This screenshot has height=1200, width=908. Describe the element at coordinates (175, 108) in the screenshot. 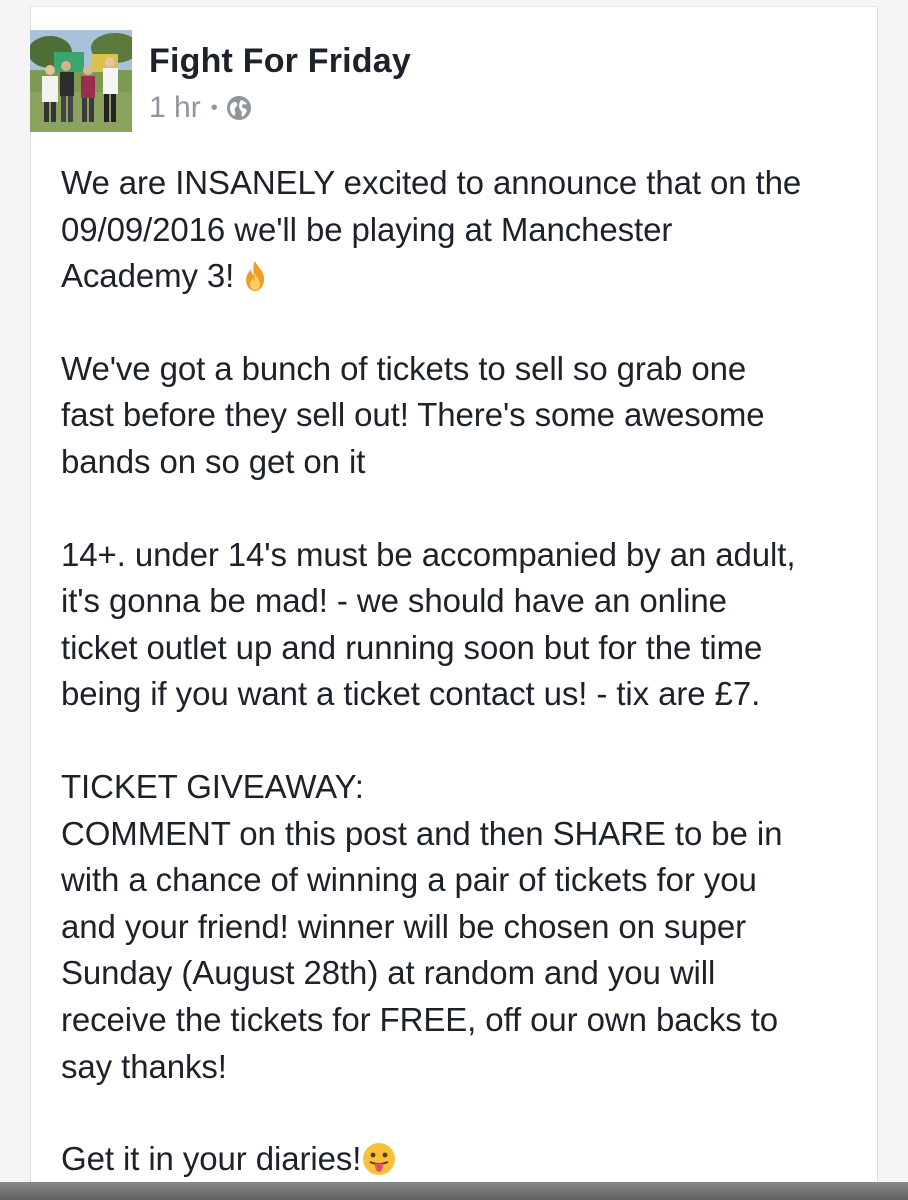

I see `post-timestamp: 1 hr` at that location.